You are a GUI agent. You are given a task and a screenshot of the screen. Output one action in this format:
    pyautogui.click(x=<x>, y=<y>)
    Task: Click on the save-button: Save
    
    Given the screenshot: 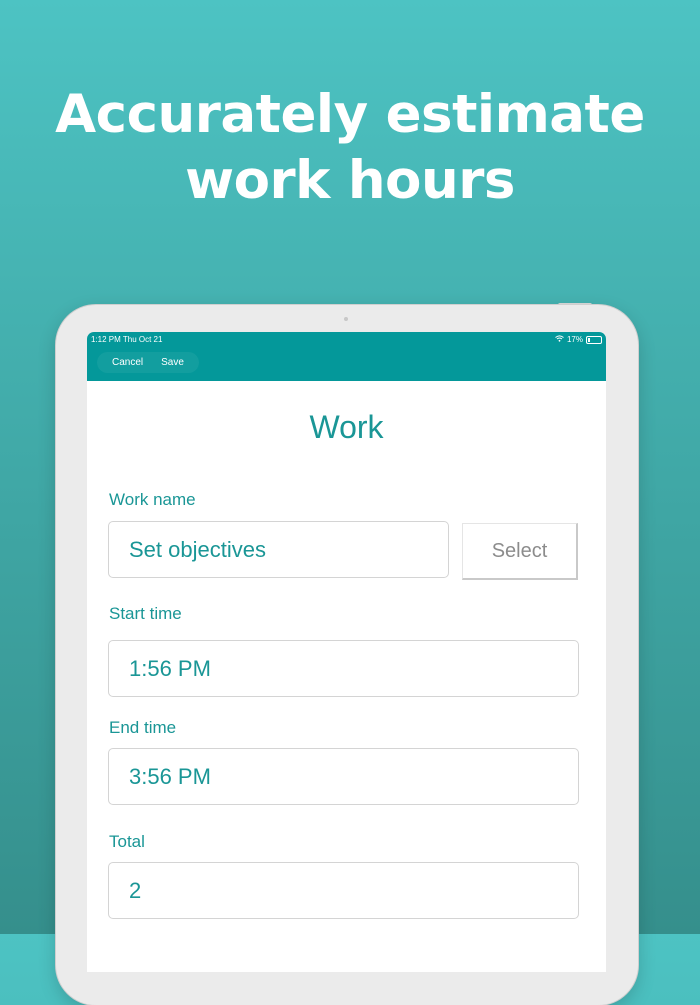 What is the action you would take?
    pyautogui.click(x=172, y=362)
    